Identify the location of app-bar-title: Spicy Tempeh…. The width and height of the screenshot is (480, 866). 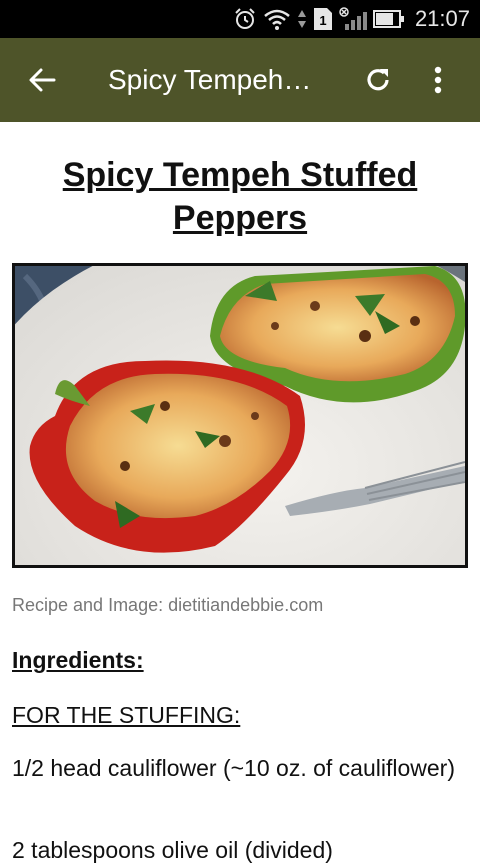
(210, 79).